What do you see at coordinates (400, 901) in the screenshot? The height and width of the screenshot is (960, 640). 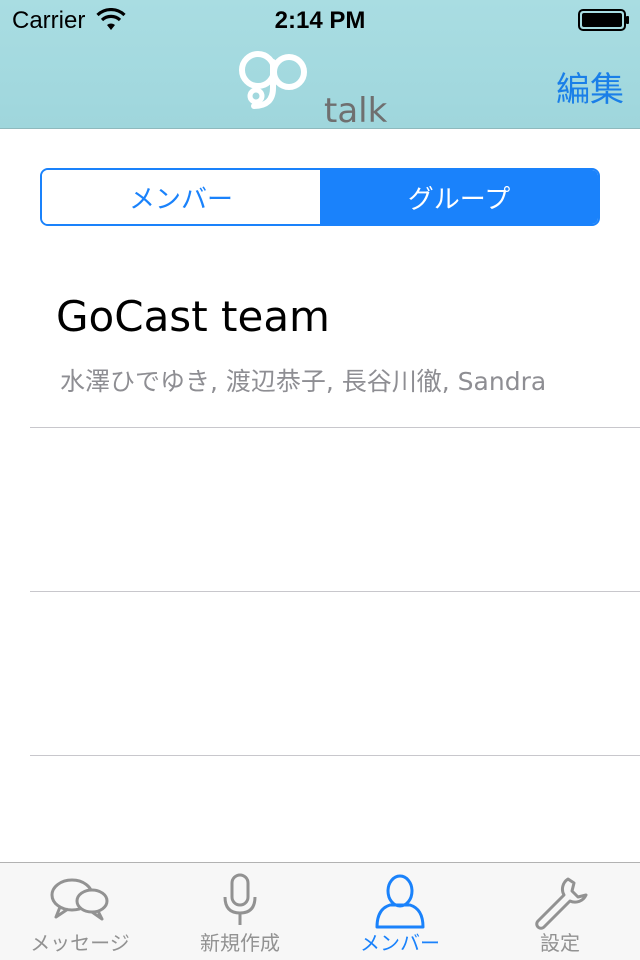 I see `person-icon` at bounding box center [400, 901].